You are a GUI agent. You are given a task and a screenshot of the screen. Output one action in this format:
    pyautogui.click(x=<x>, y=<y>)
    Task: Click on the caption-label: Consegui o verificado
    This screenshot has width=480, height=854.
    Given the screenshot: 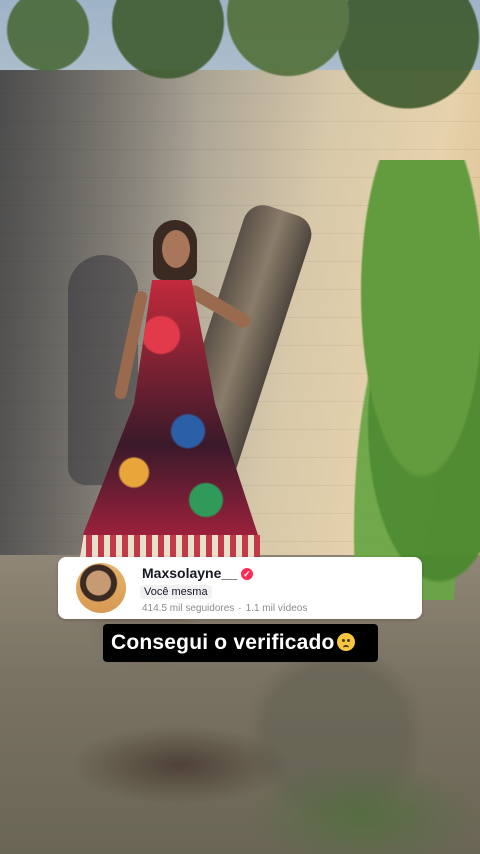 What is the action you would take?
    pyautogui.click(x=223, y=642)
    